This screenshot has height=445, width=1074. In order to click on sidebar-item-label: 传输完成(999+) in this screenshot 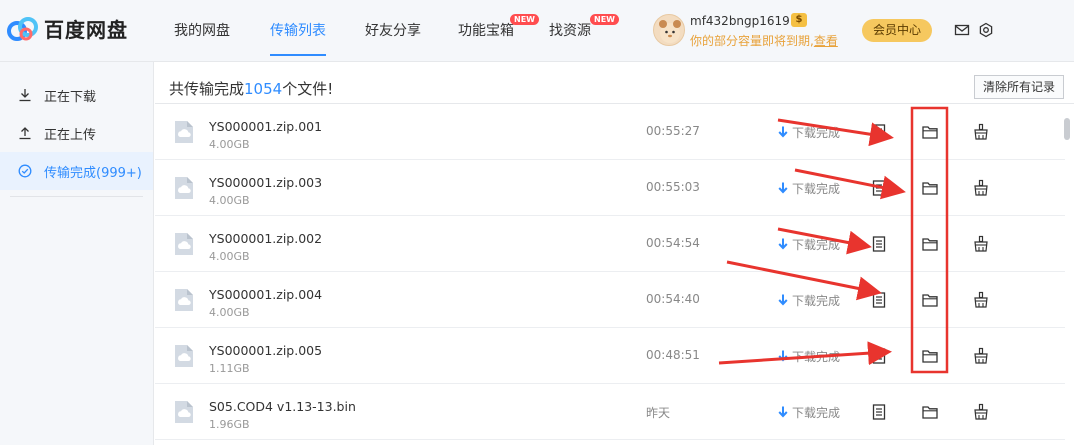, I will do `click(93, 173)`.